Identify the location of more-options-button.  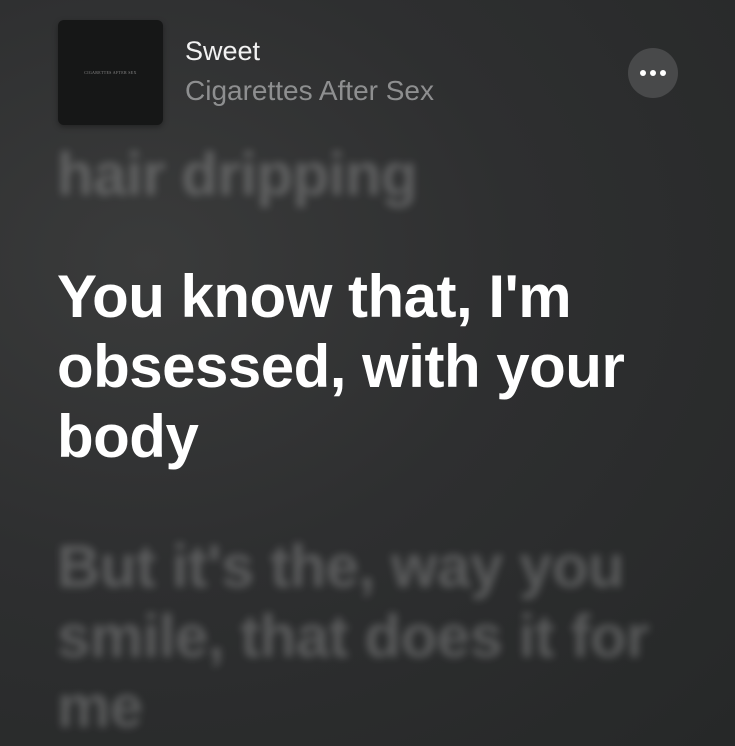
(653, 73).